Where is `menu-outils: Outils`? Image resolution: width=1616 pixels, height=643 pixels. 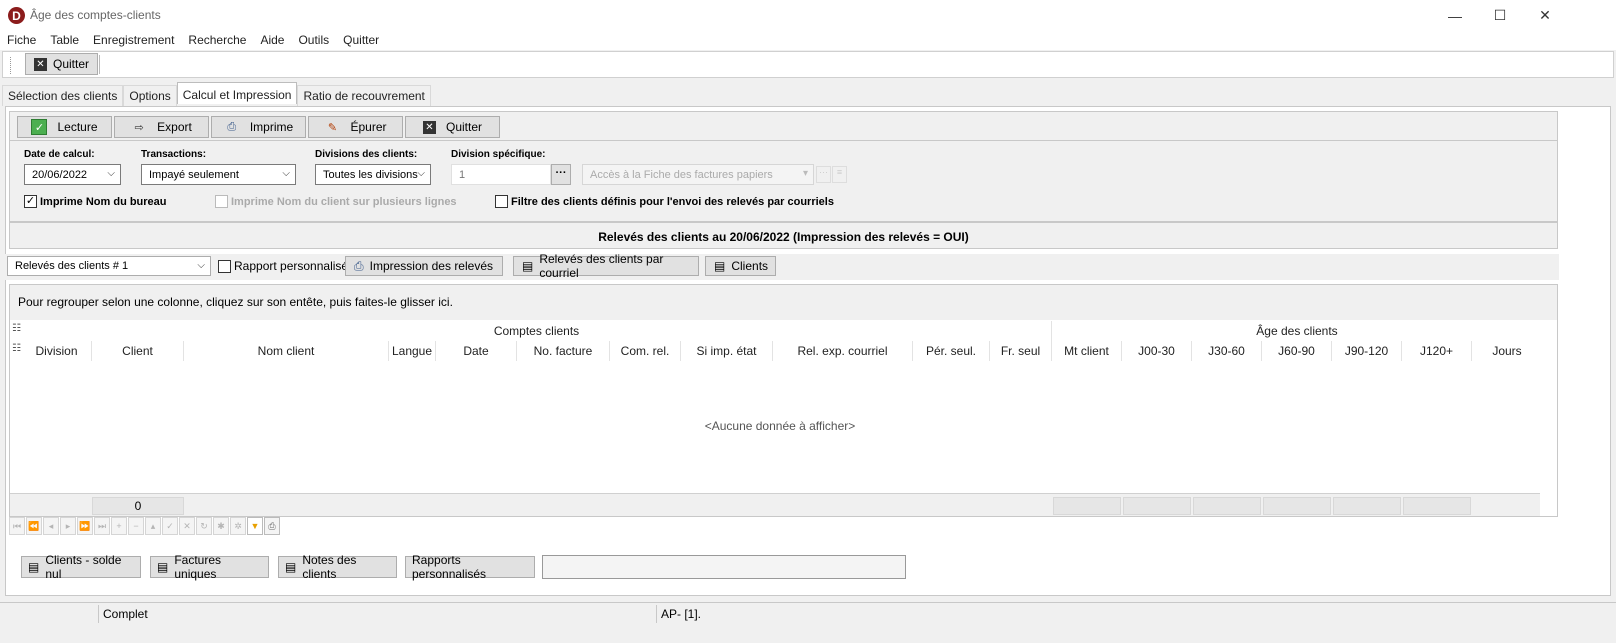
menu-outils: Outils is located at coordinates (313, 39).